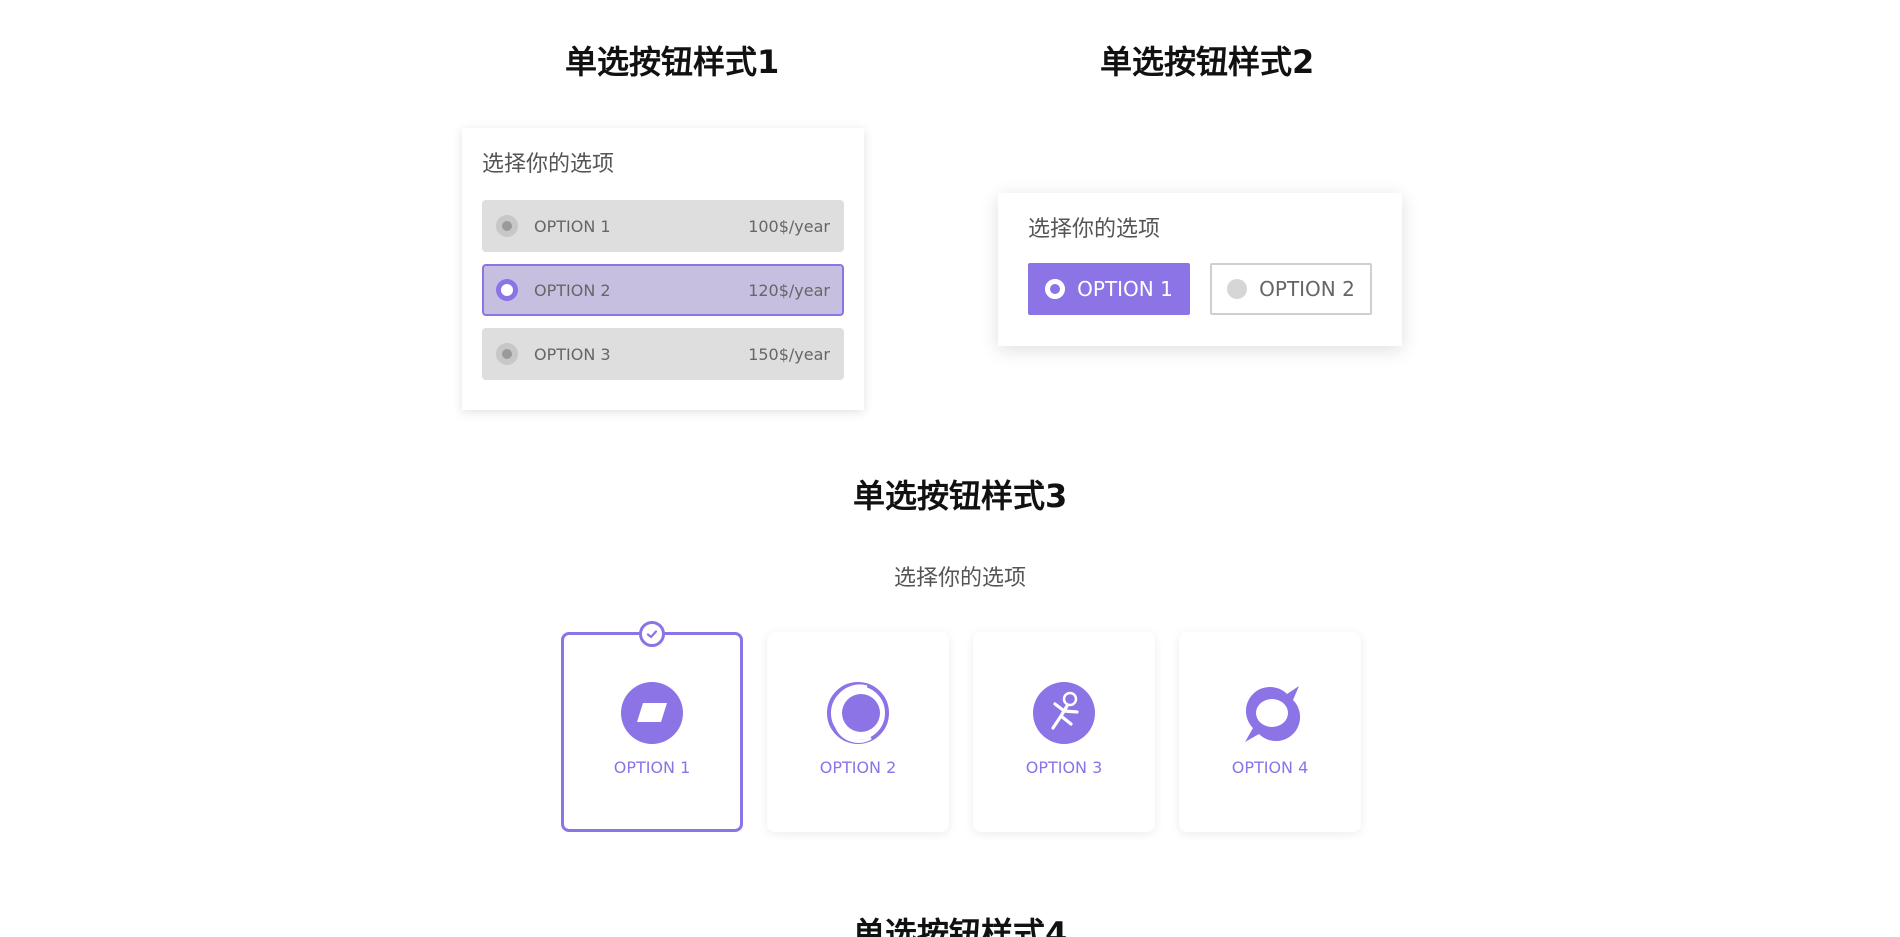 The width and height of the screenshot is (1900, 937). What do you see at coordinates (959, 578) in the screenshot?
I see `style3-title: 选择你的选项` at bounding box center [959, 578].